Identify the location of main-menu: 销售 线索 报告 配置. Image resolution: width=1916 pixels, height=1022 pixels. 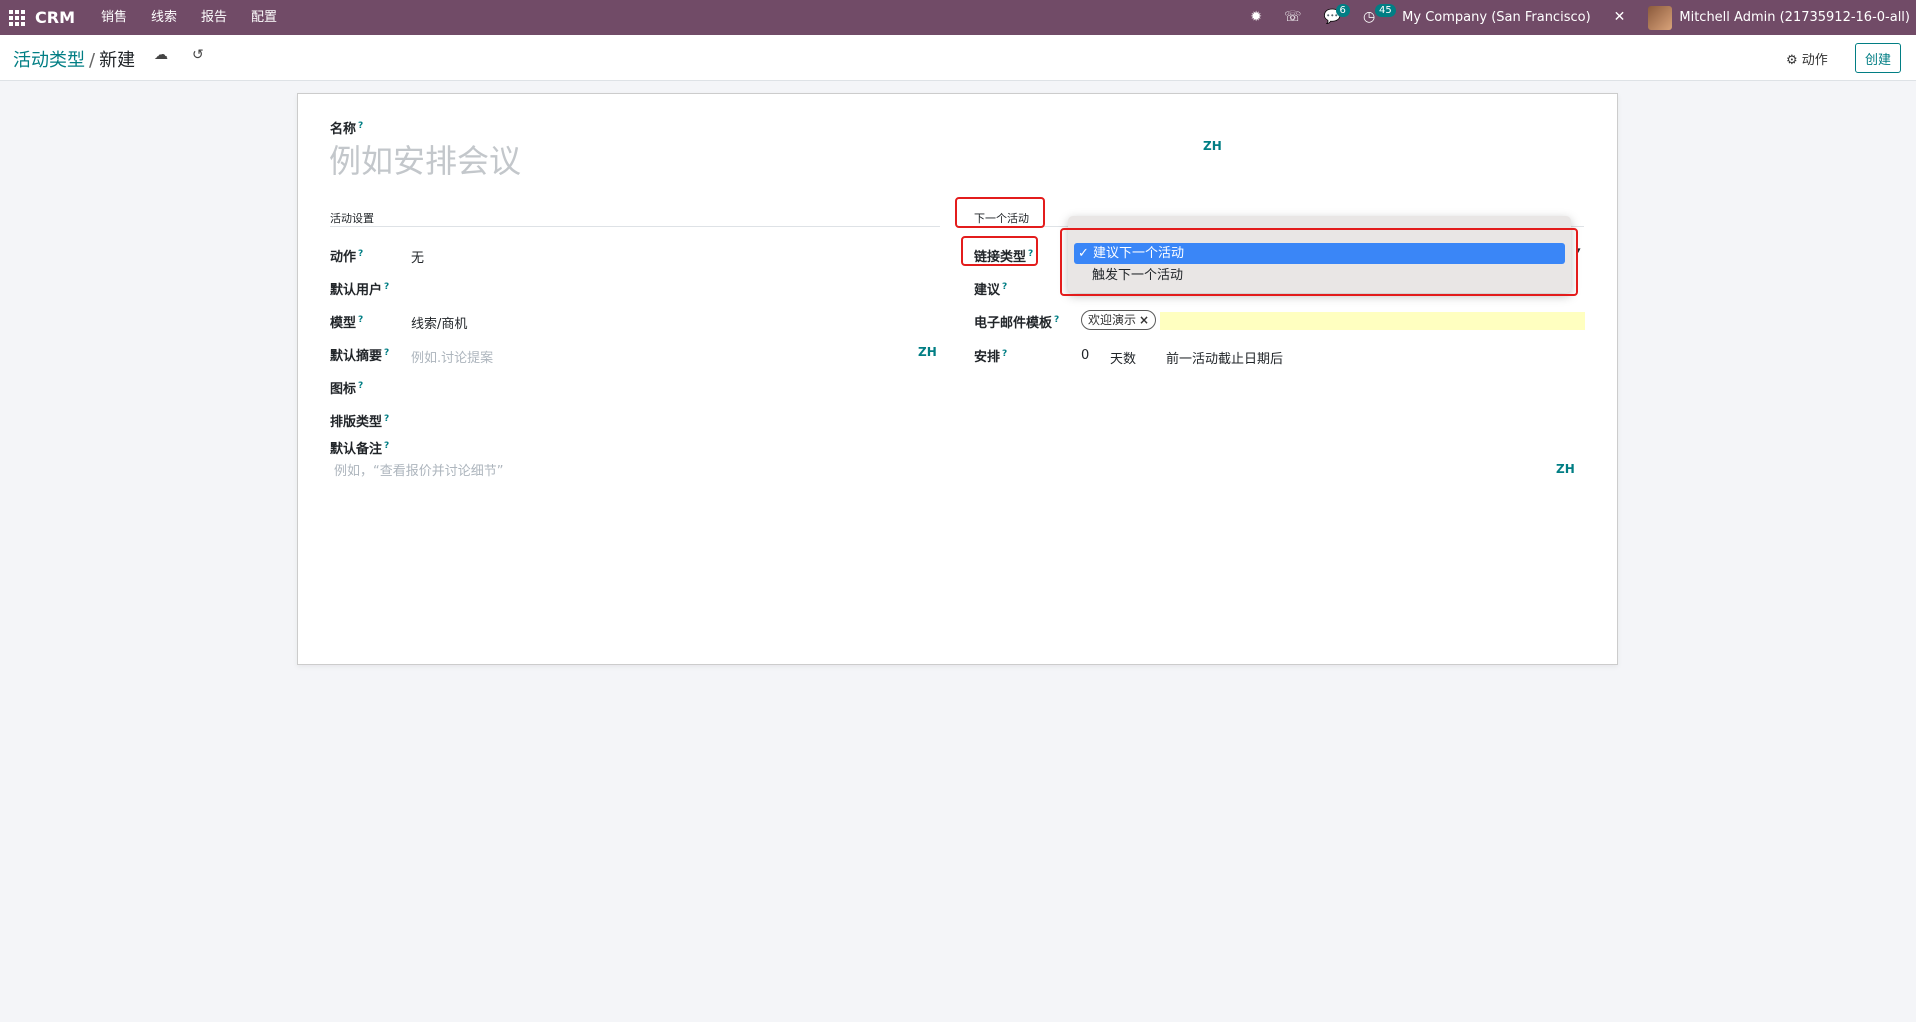
(189, 17).